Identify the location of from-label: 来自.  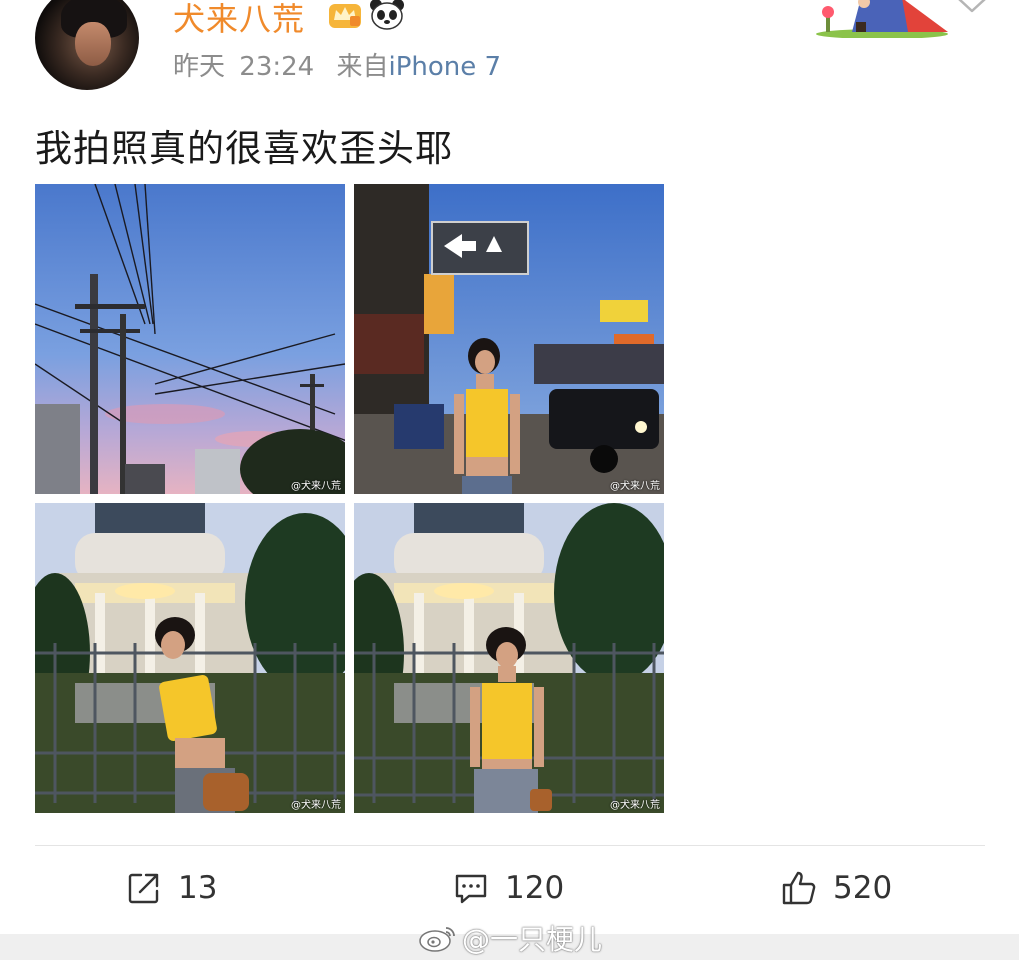
(362, 67).